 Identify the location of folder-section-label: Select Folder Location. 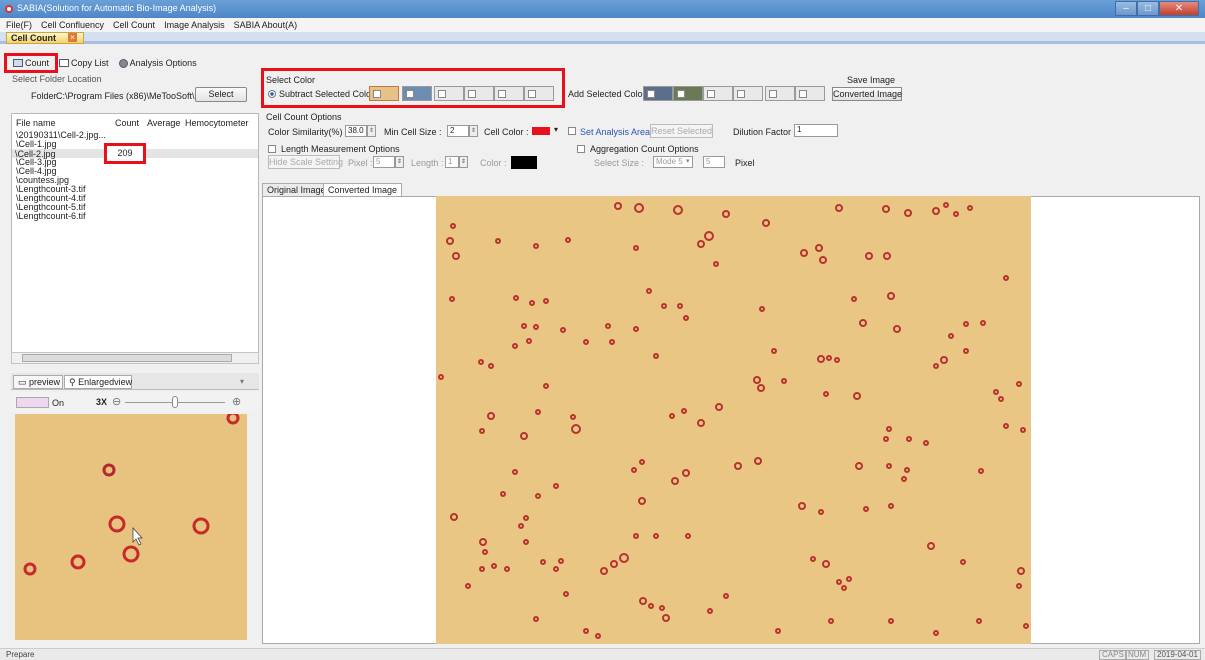
(57, 79).